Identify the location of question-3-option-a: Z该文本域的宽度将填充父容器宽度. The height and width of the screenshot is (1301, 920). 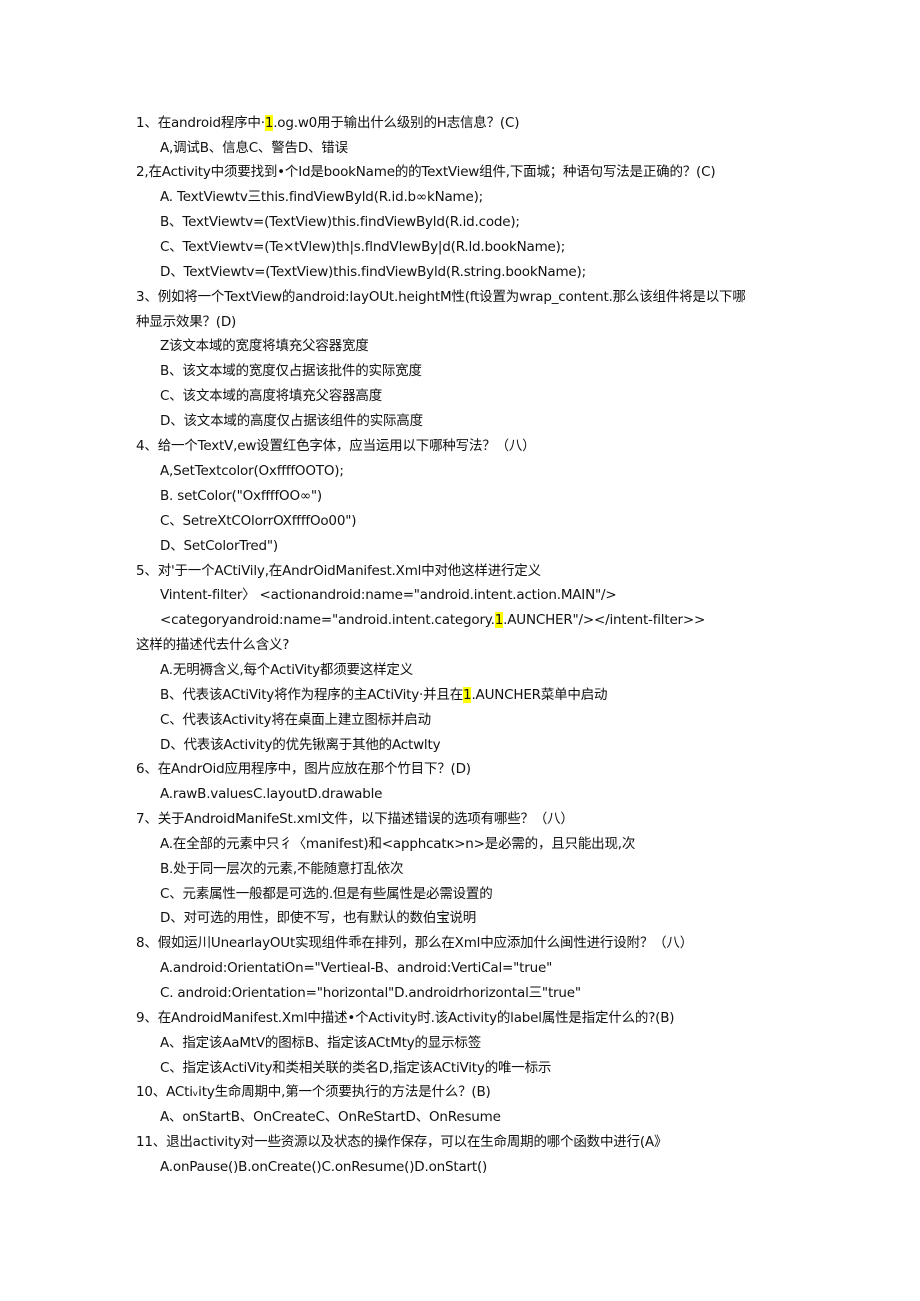
(264, 346).